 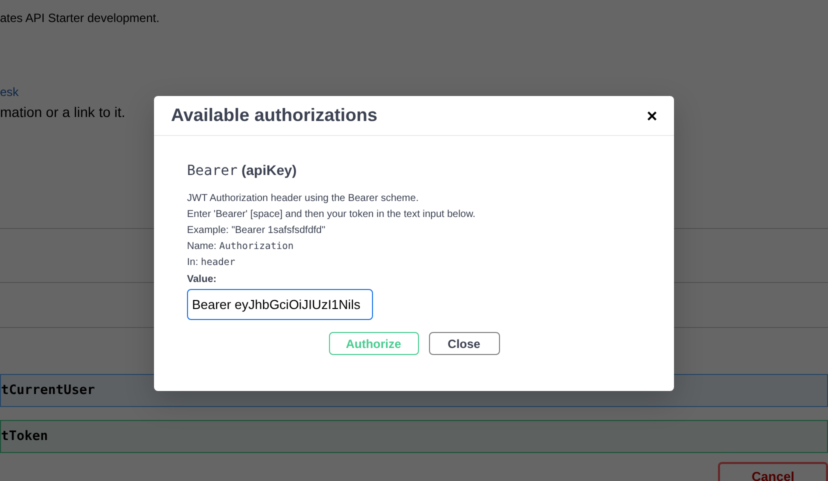 What do you see at coordinates (280, 304) in the screenshot?
I see `value-input: Bearer eyJhbGciOiJIUzI1Nils` at bounding box center [280, 304].